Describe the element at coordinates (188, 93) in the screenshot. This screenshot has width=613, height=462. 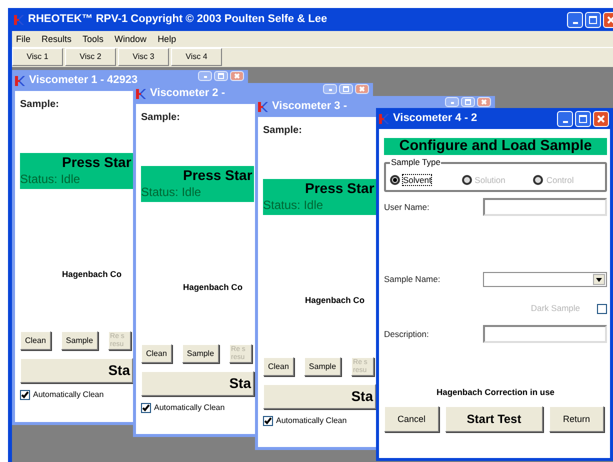
I see `window-title: Viscometer 2 -` at that location.